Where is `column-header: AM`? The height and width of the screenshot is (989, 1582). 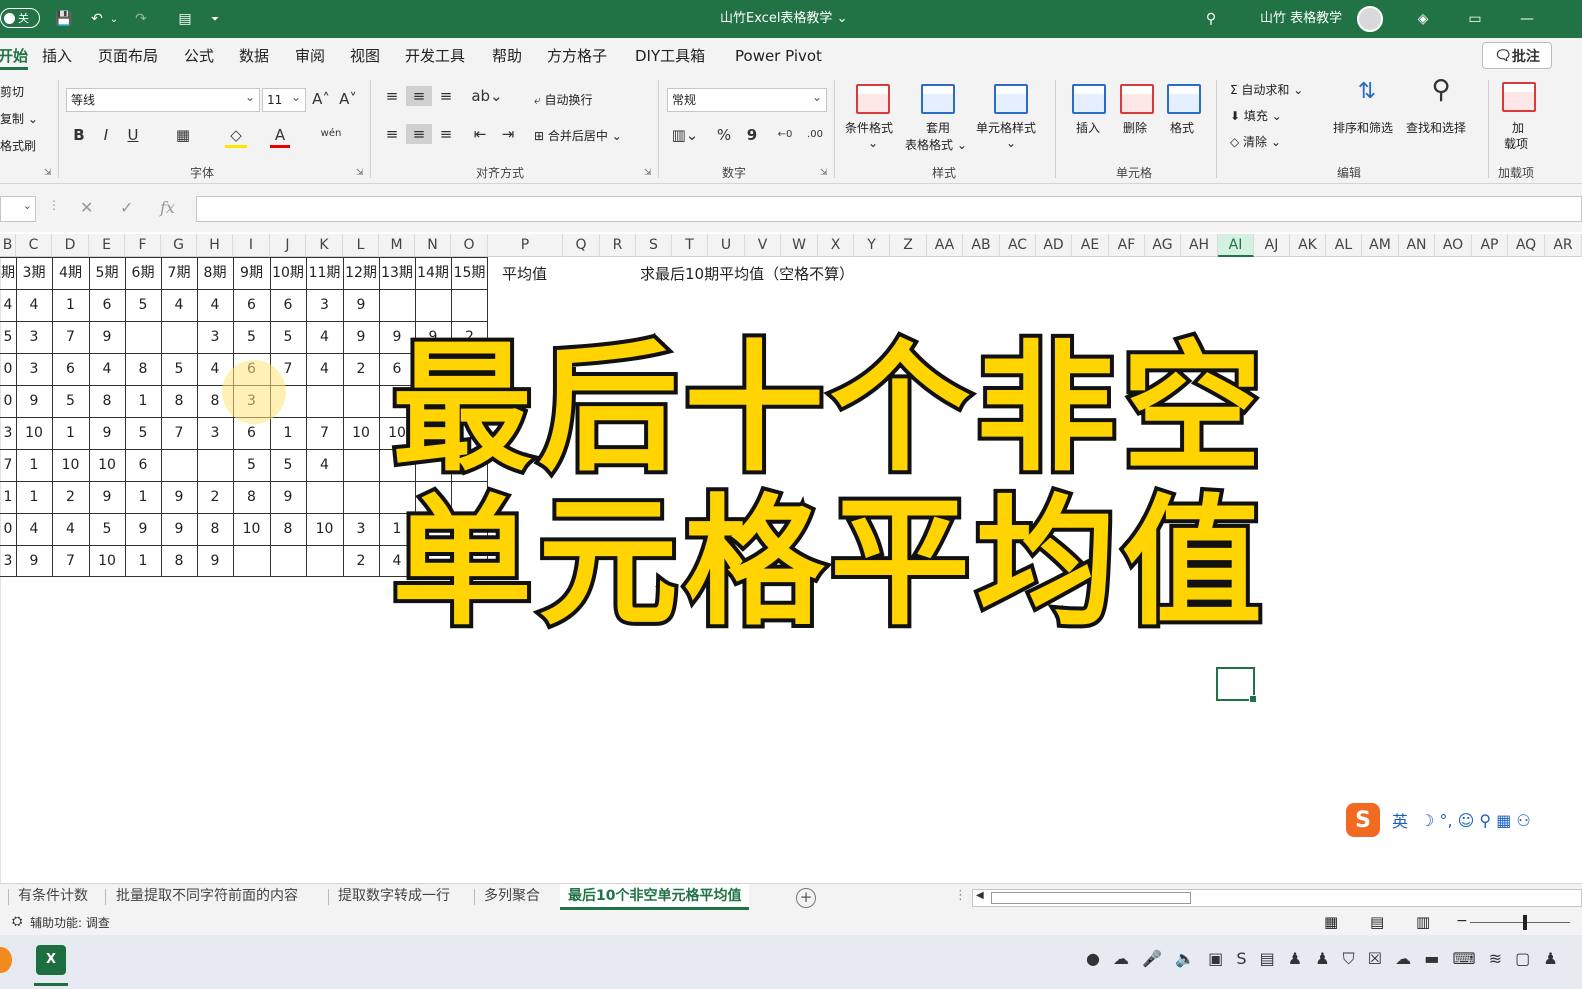 column-header: AM is located at coordinates (1380, 245).